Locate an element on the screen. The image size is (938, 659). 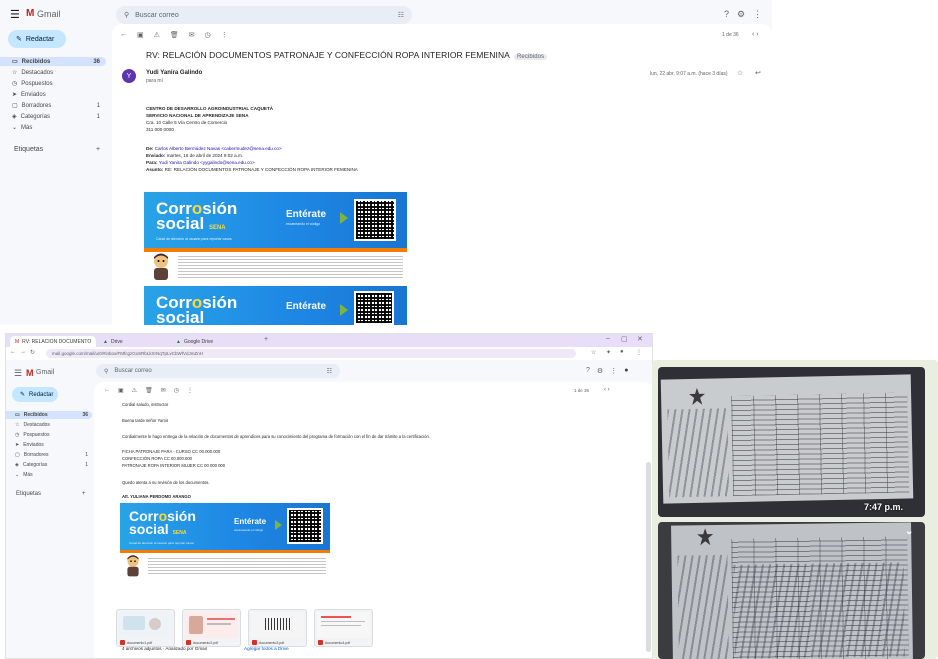
attachment-thumbnail: documento4.pdf is located at coordinates (343, 628).